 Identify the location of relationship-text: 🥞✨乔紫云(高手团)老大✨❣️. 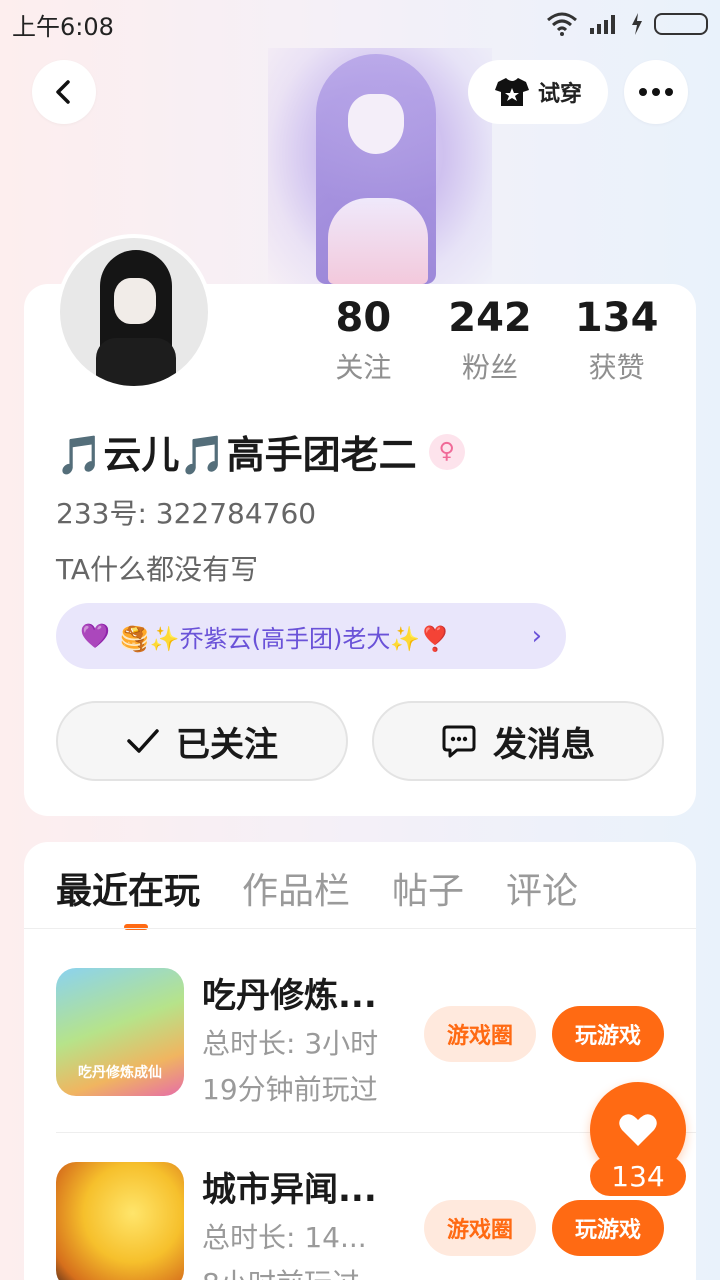
(285, 638).